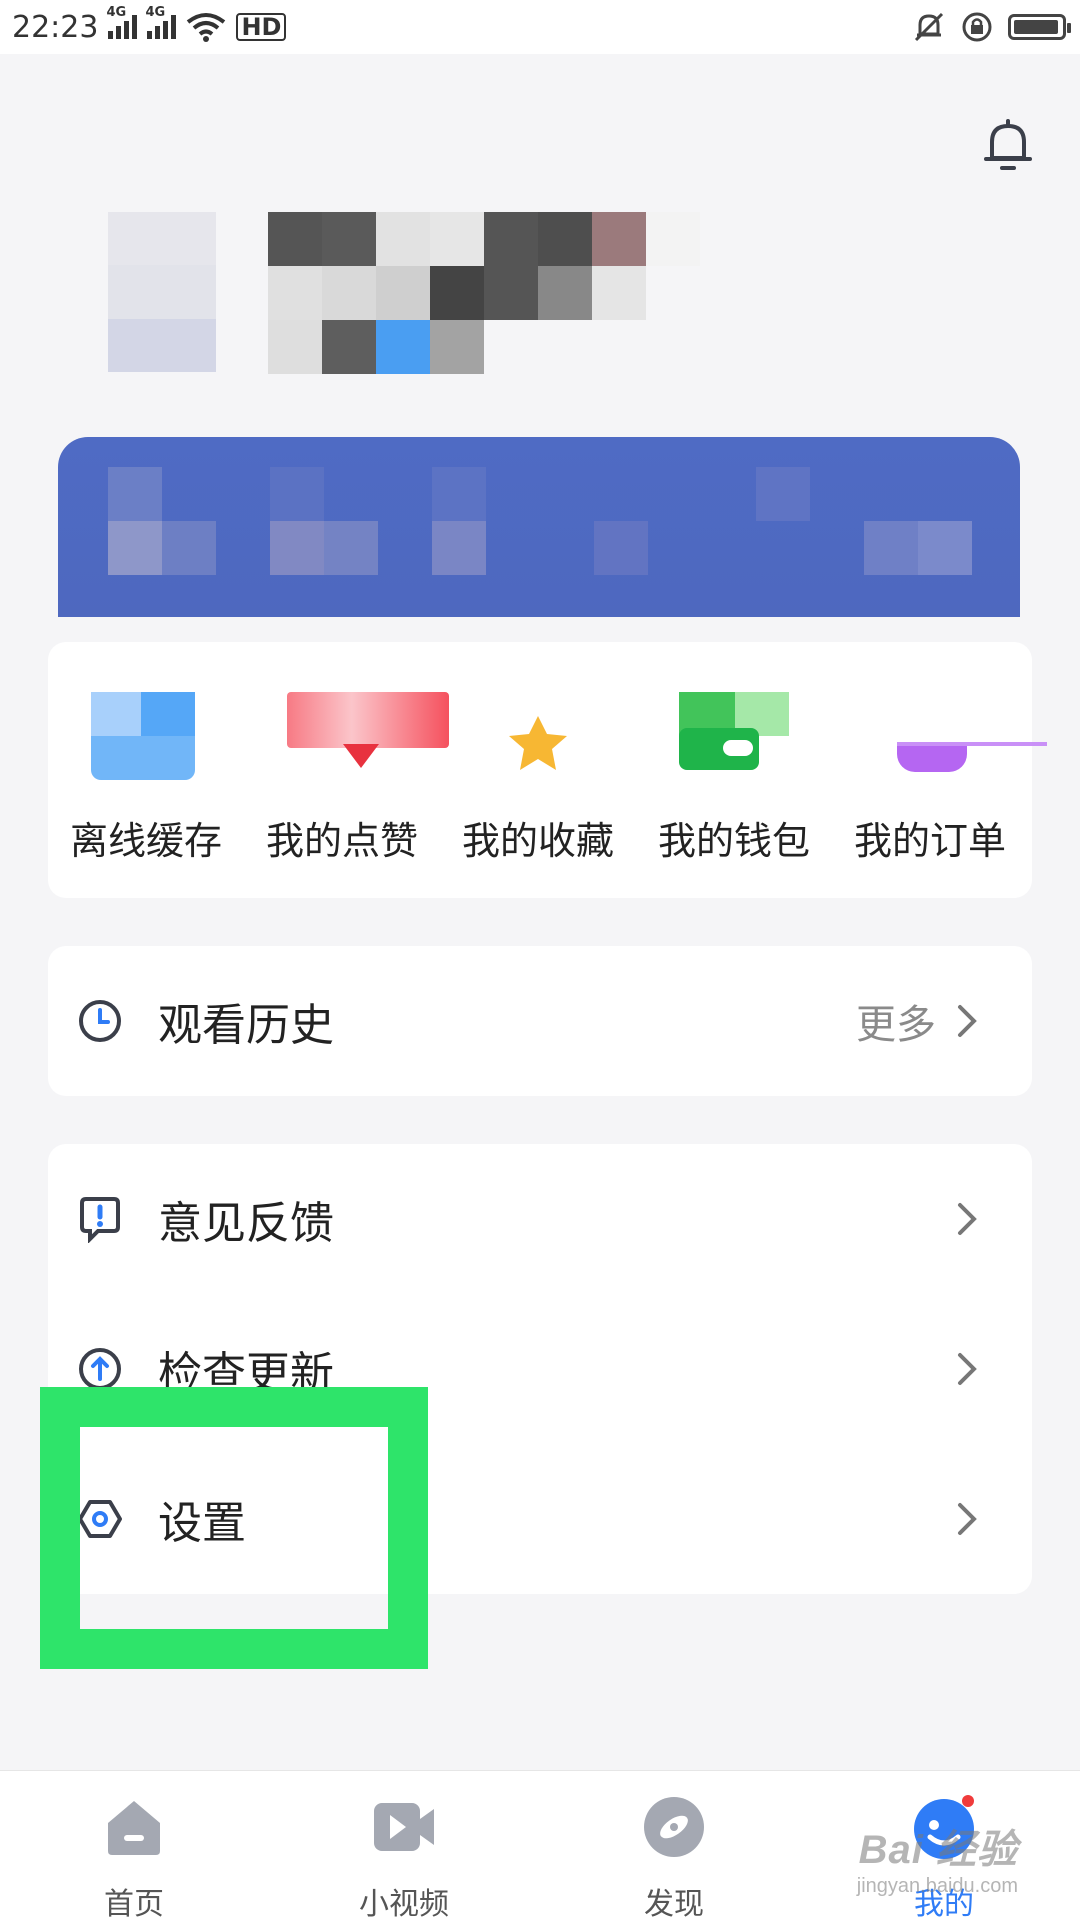 This screenshot has height=1920, width=1080. What do you see at coordinates (968, 1801) in the screenshot?
I see `notification-dot` at bounding box center [968, 1801].